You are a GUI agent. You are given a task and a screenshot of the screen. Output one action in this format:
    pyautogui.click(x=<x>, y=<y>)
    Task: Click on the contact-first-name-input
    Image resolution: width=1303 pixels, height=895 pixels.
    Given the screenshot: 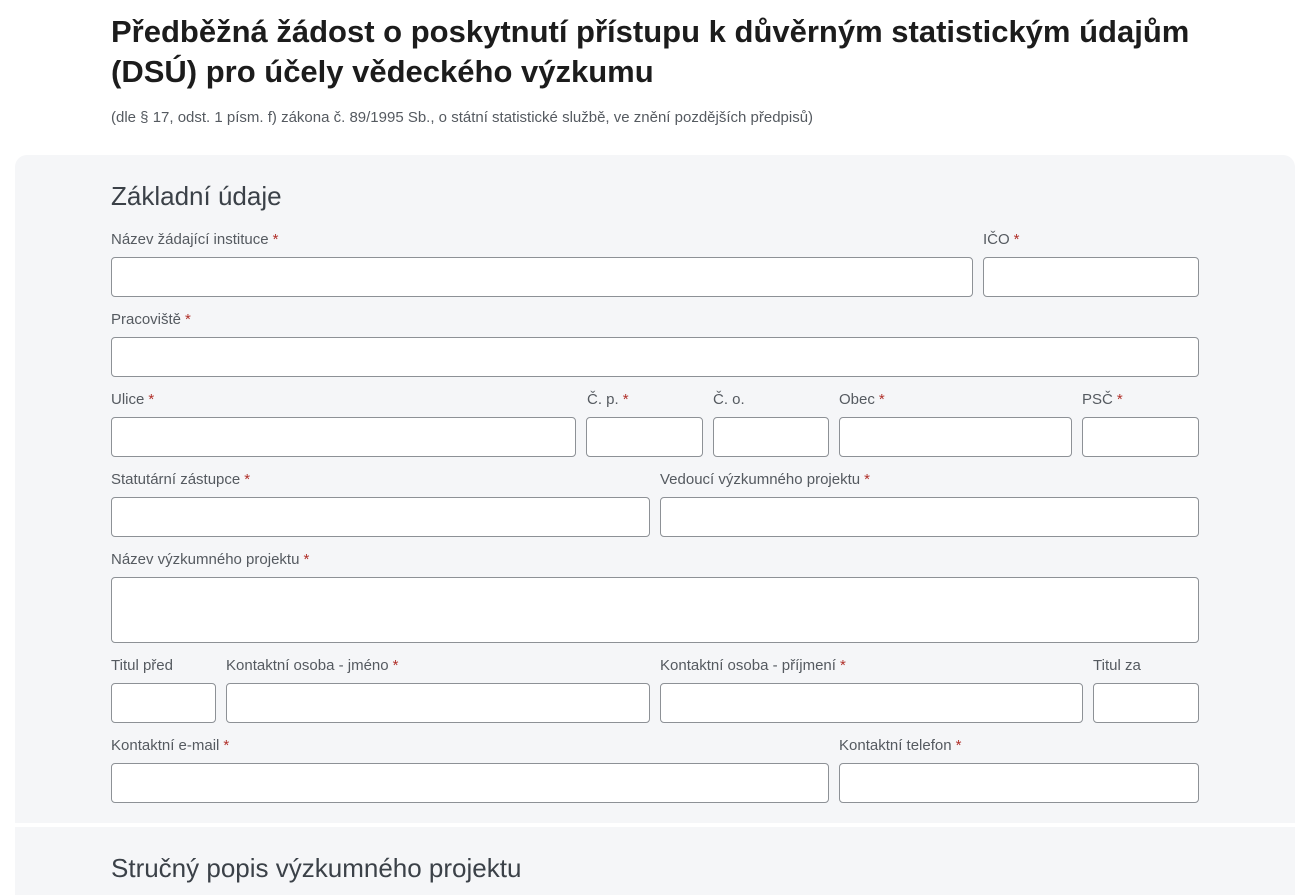 What is the action you would take?
    pyautogui.click(x=438, y=703)
    